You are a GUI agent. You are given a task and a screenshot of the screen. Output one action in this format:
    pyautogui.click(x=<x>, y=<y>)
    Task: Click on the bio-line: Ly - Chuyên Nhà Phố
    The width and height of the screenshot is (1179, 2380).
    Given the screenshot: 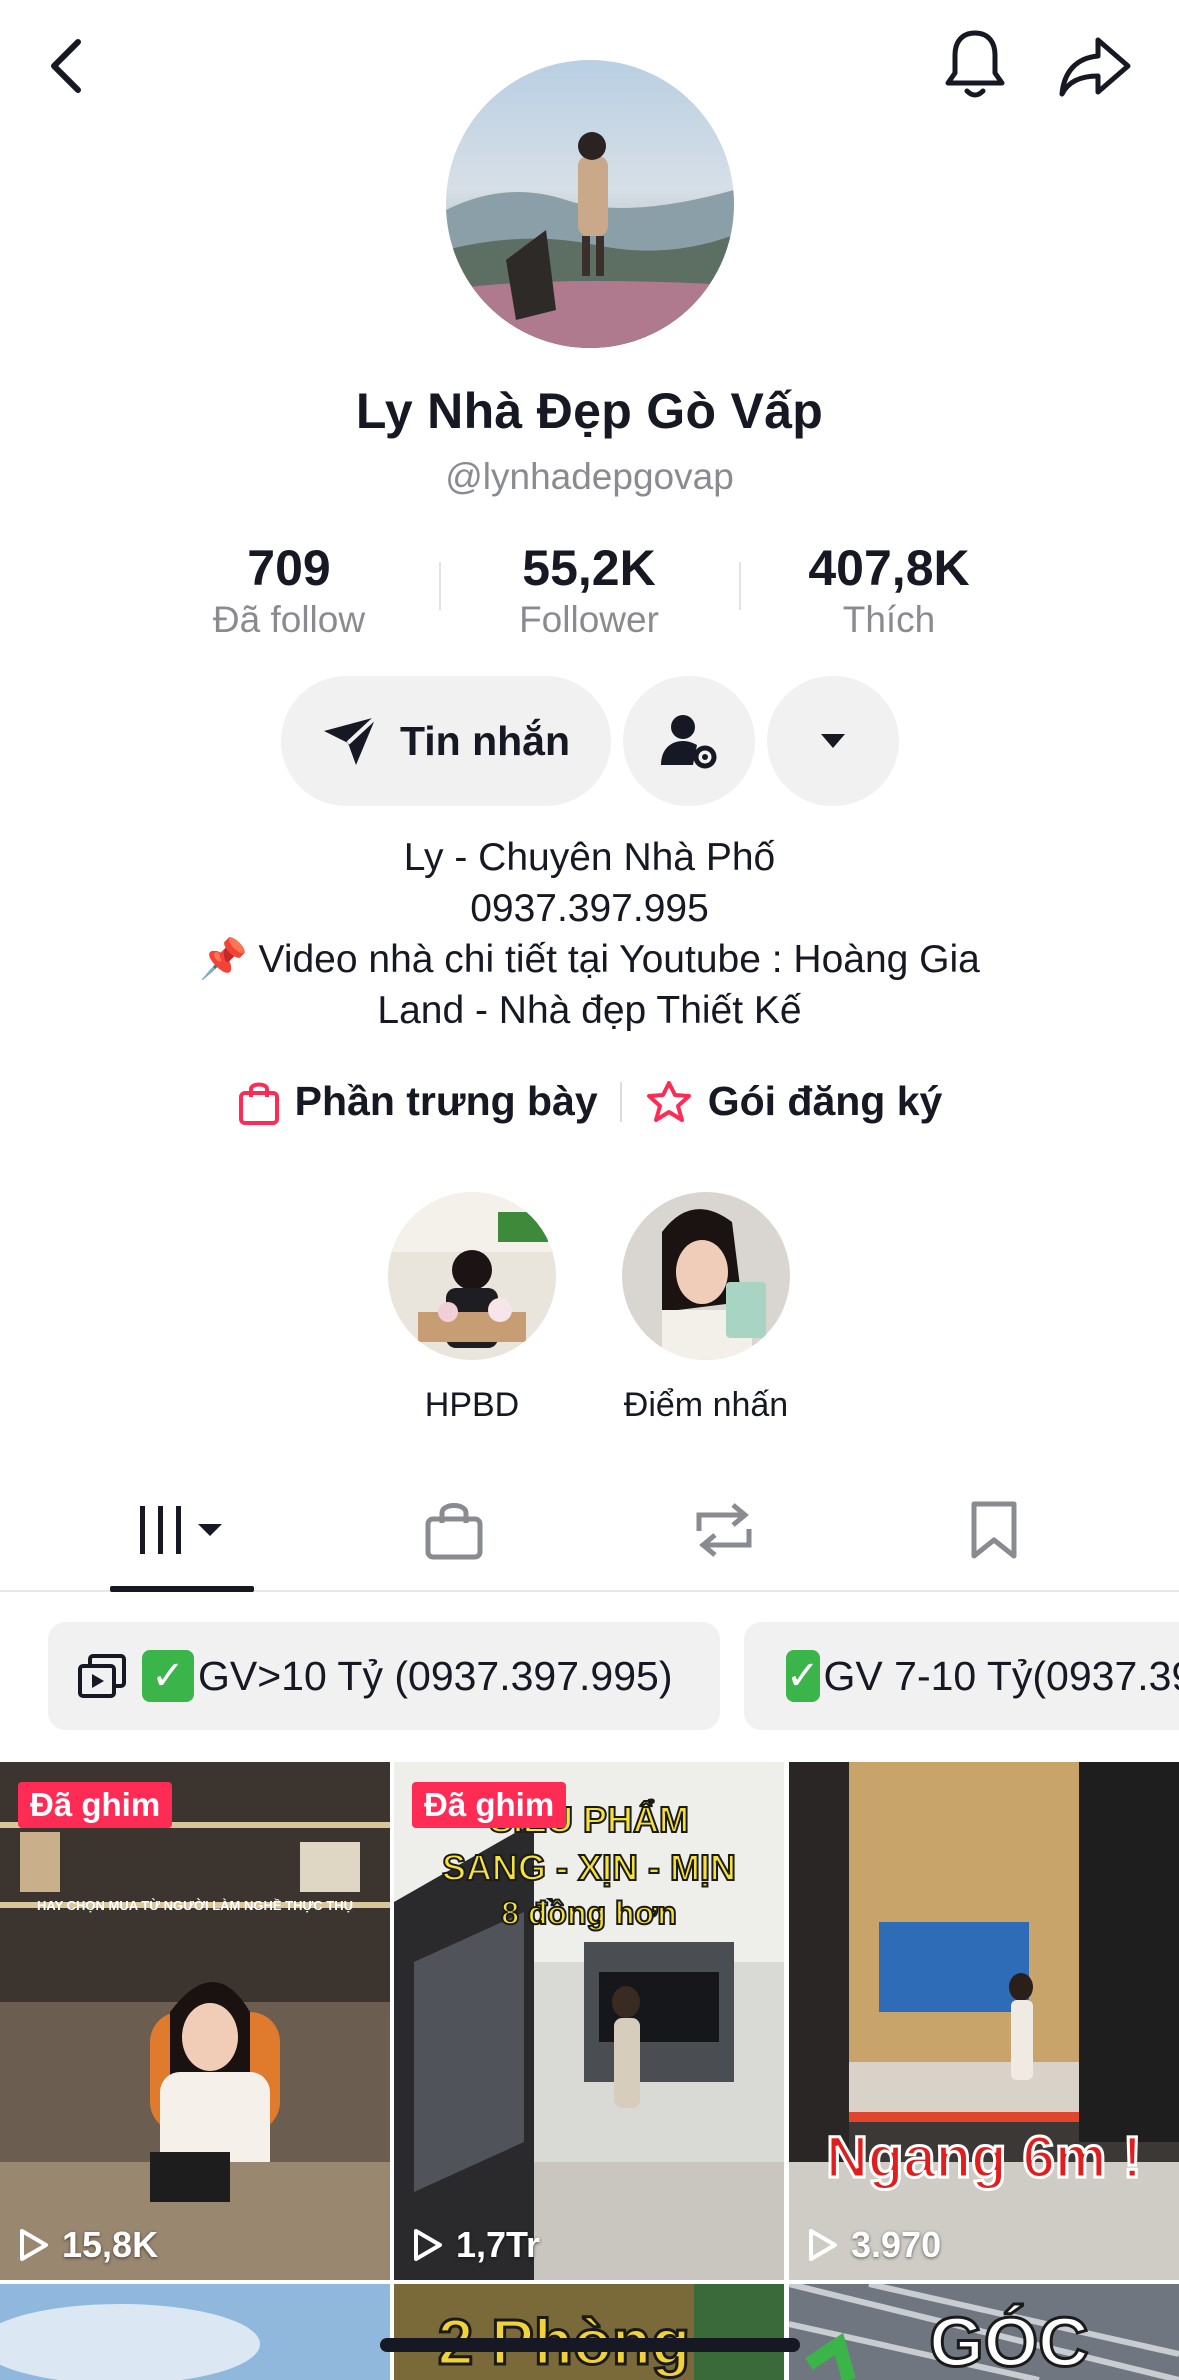 What is the action you would take?
    pyautogui.click(x=589, y=857)
    